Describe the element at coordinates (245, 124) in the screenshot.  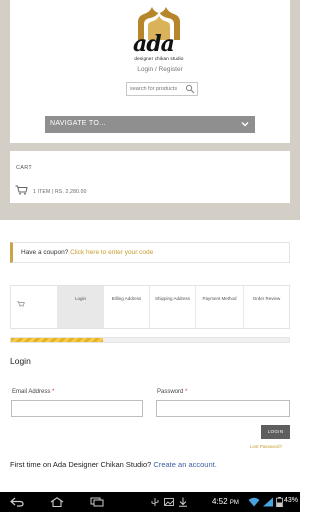
I see `chevron-down-icon` at that location.